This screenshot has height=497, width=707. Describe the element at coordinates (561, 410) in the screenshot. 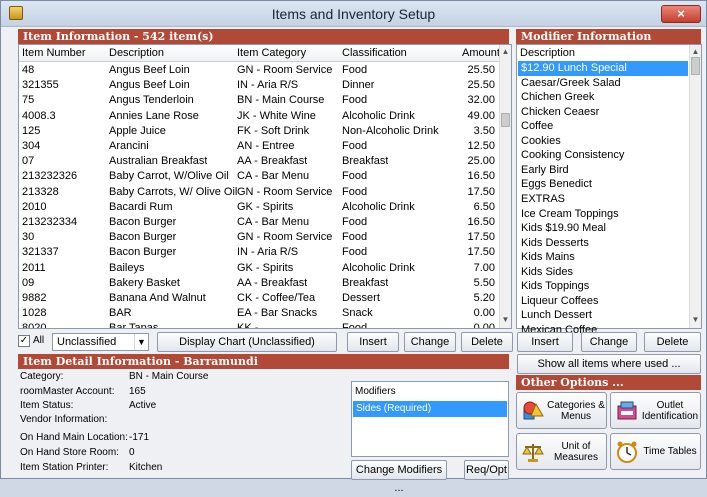

I see `categories-menus-button: Categories & Menus` at that location.